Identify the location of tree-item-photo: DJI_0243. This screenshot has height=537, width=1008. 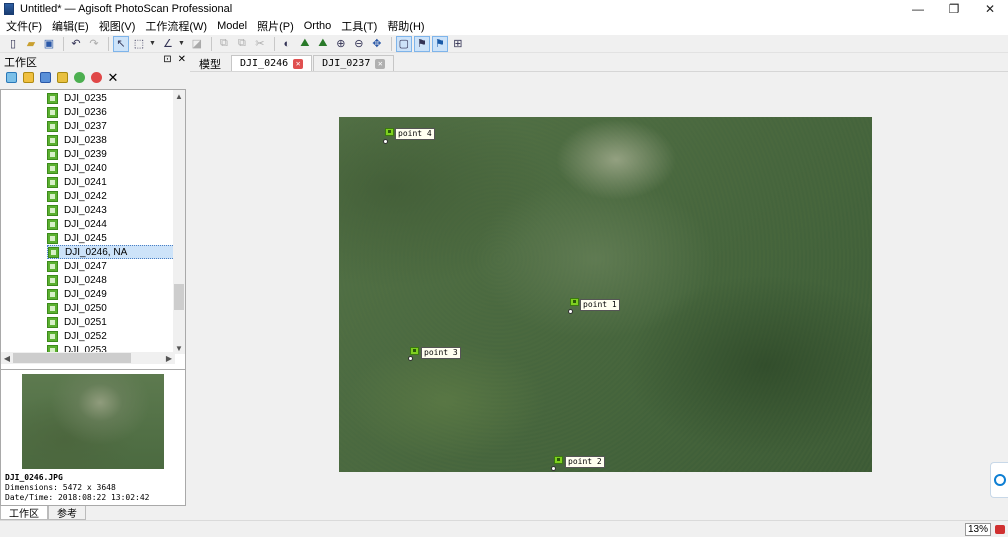
(111, 210).